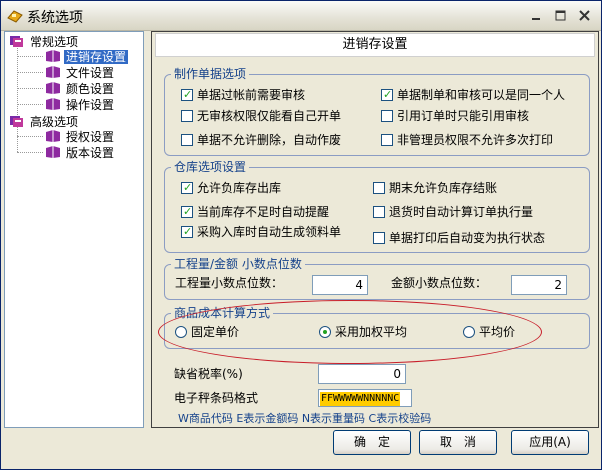 This screenshot has height=470, width=602. What do you see at coordinates (44, 122) in the screenshot?
I see `tree-item-advanced: 高级选项` at bounding box center [44, 122].